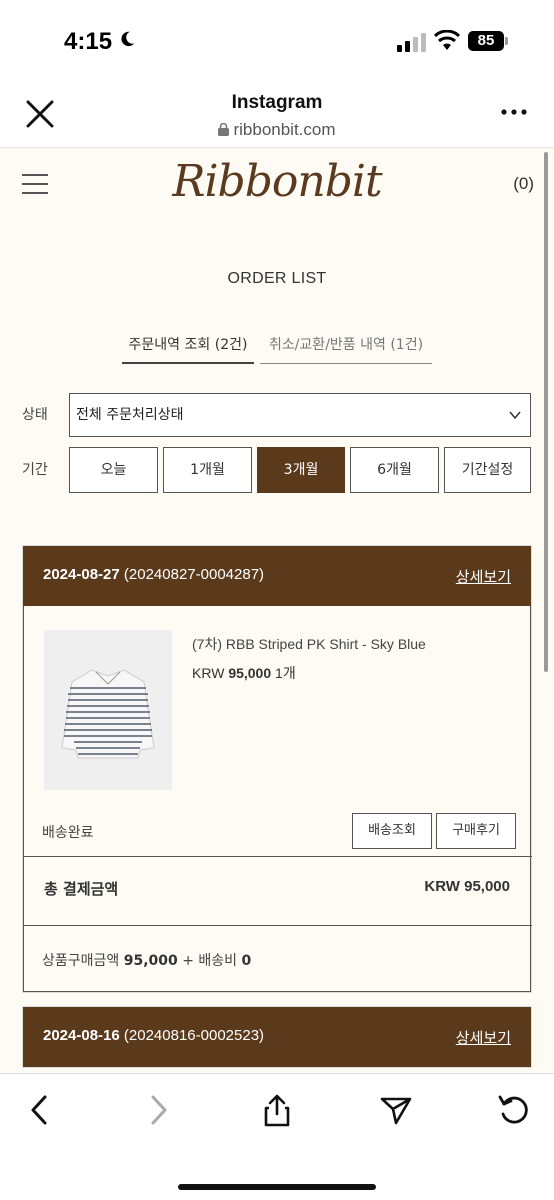 The image size is (554, 1200). Describe the element at coordinates (277, 1136) in the screenshot. I see `browser-toolbar` at that location.